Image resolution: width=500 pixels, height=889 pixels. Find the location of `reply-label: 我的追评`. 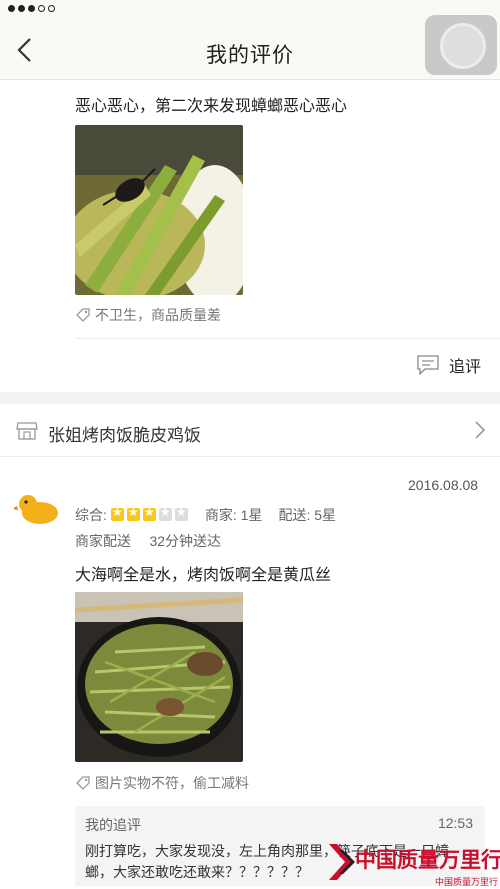

reply-label: 我的追评 is located at coordinates (113, 825).